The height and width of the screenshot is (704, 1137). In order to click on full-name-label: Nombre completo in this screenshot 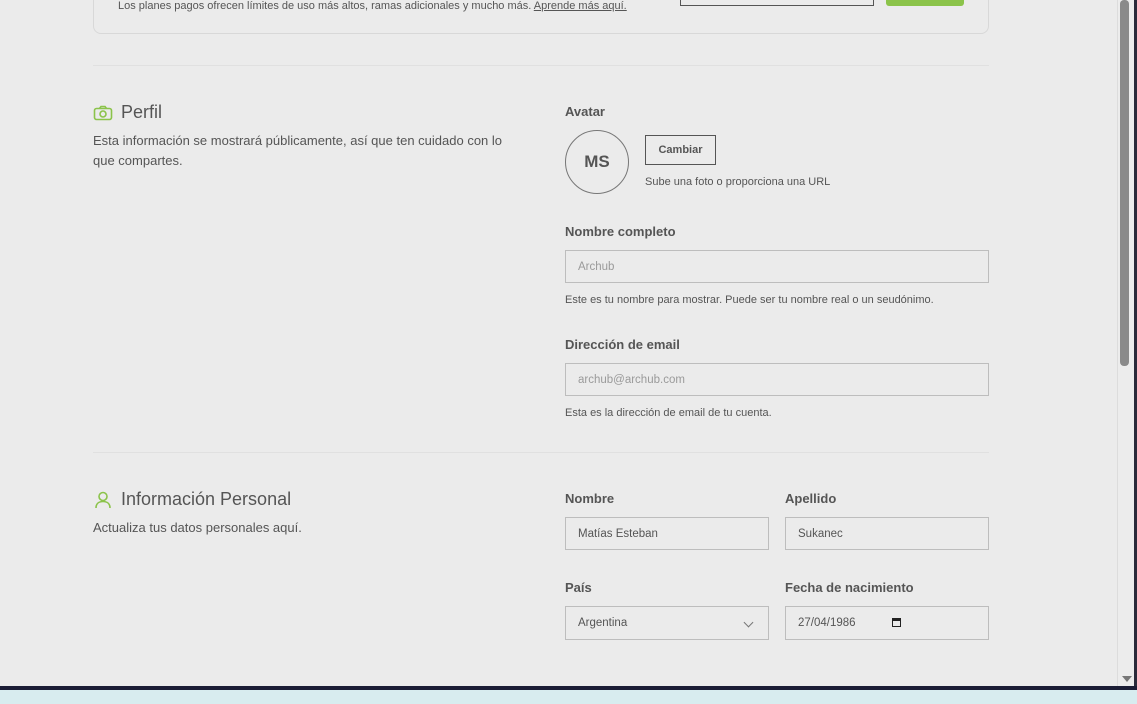, I will do `click(620, 231)`.